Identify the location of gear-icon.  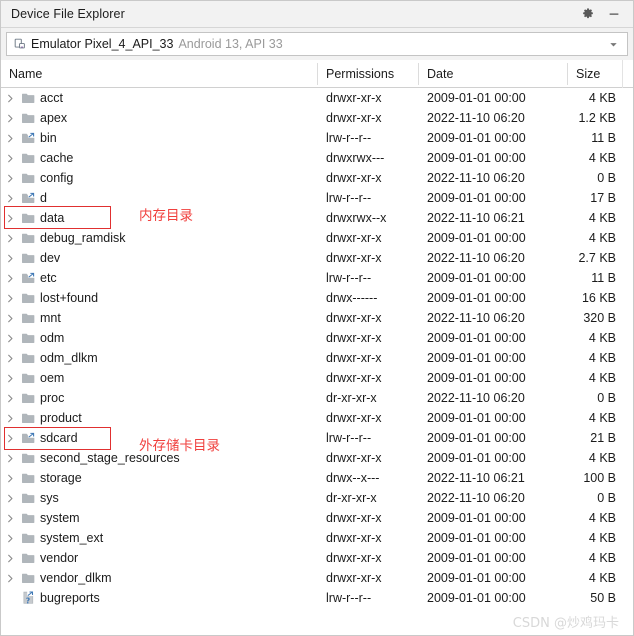
(588, 14).